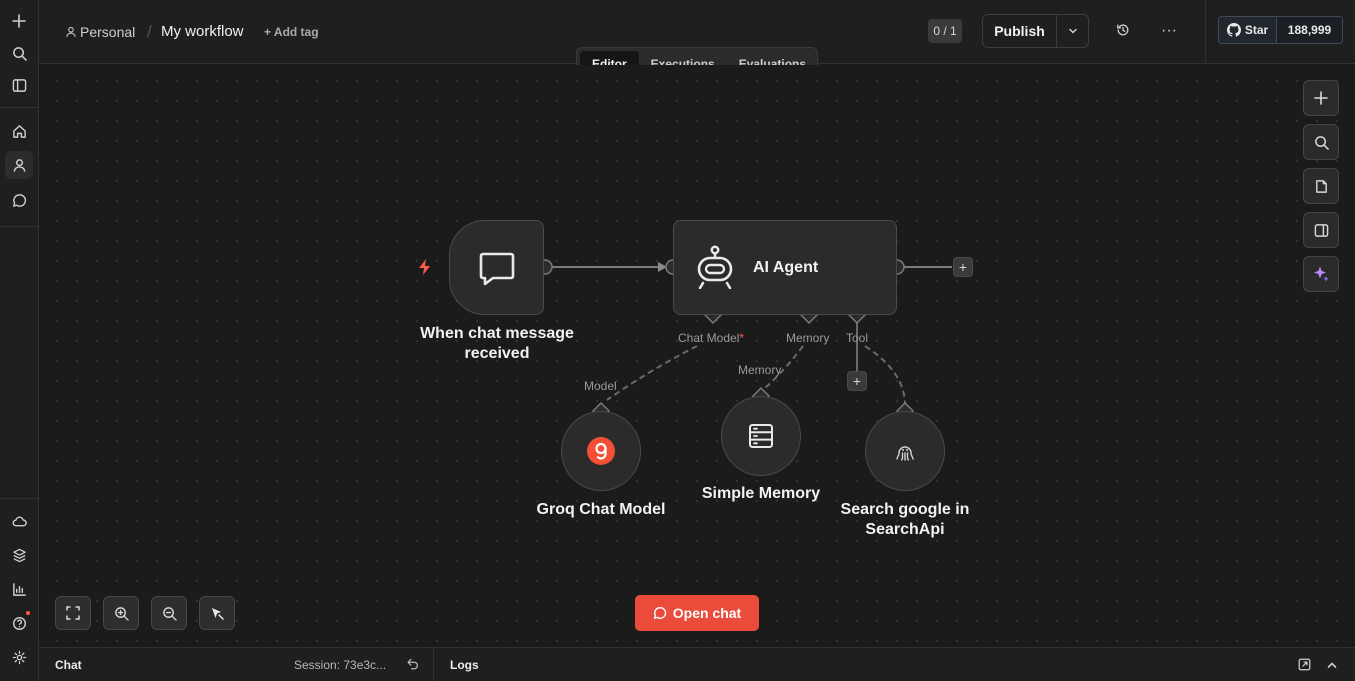  What do you see at coordinates (905, 453) in the screenshot?
I see `searchapi-icon` at bounding box center [905, 453].